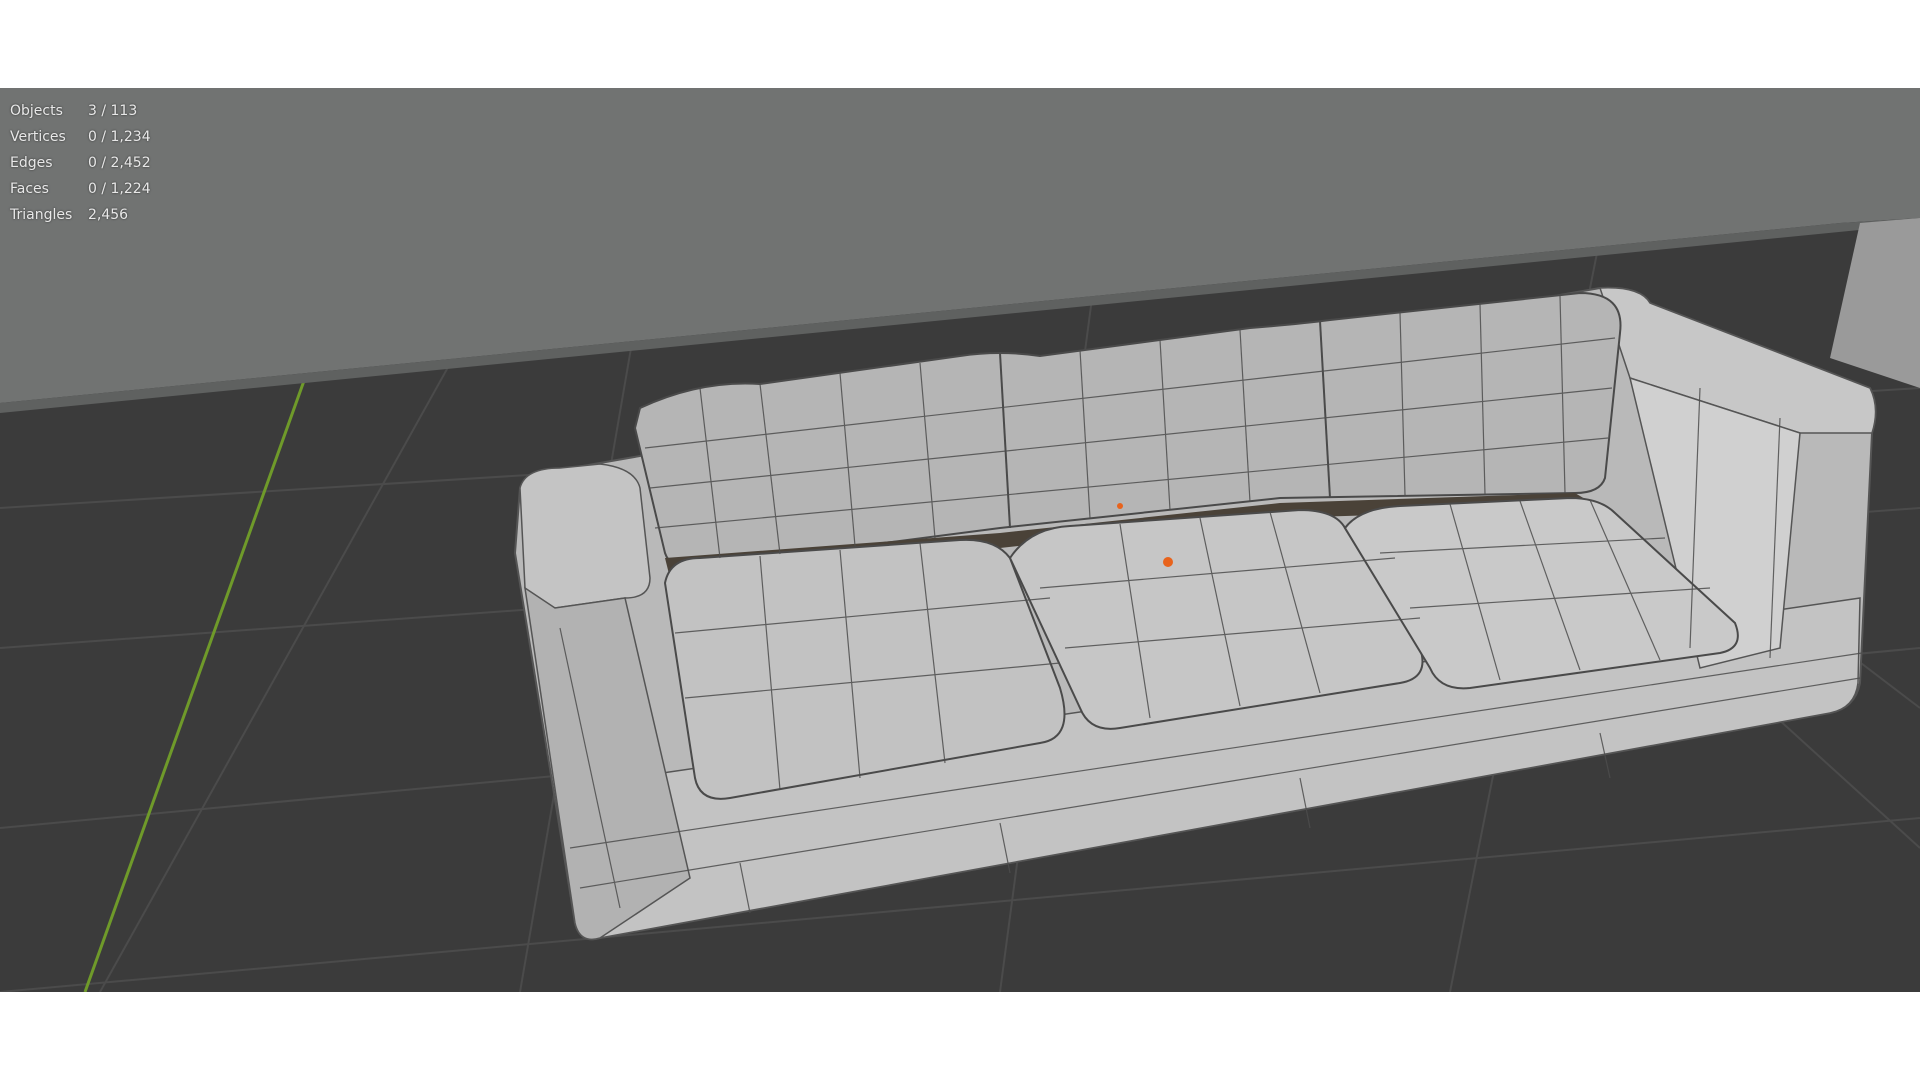 The width and height of the screenshot is (1920, 1080). What do you see at coordinates (36, 111) in the screenshot?
I see `stat-label: Objects` at bounding box center [36, 111].